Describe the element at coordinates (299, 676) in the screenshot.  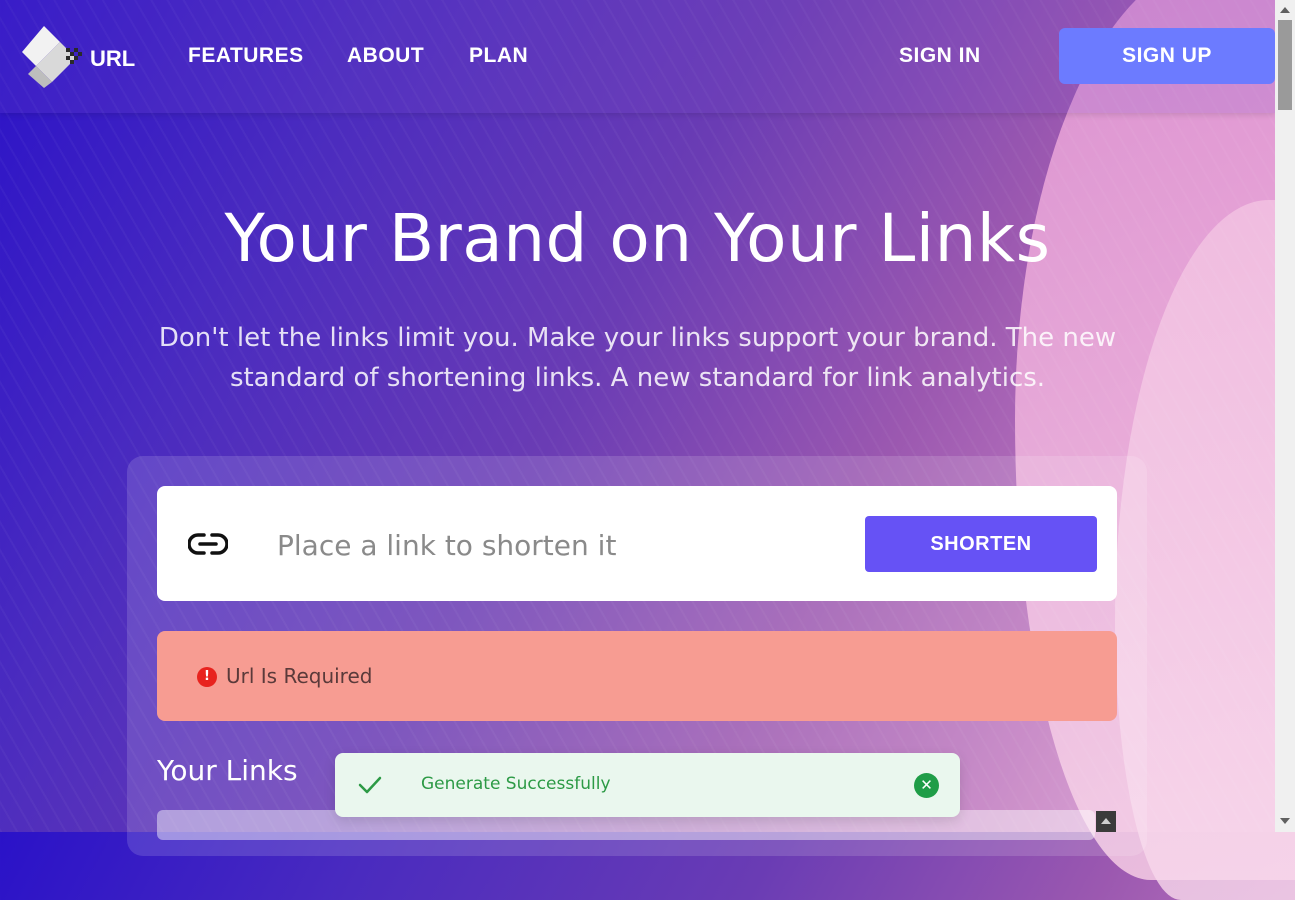
I see `error-message: Url Is Required` at that location.